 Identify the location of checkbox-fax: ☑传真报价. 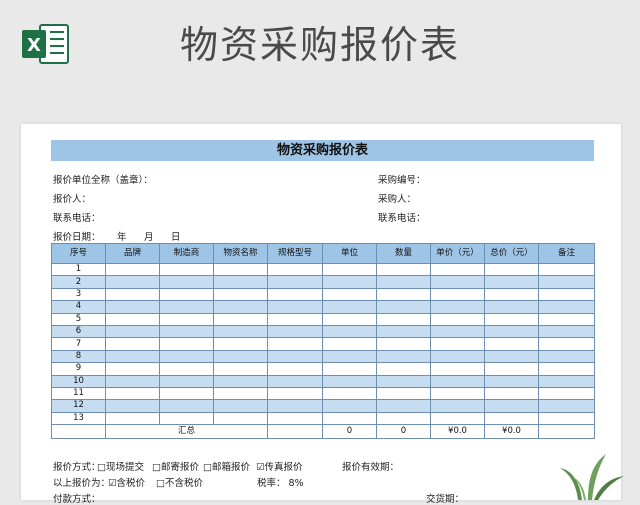
(279, 466).